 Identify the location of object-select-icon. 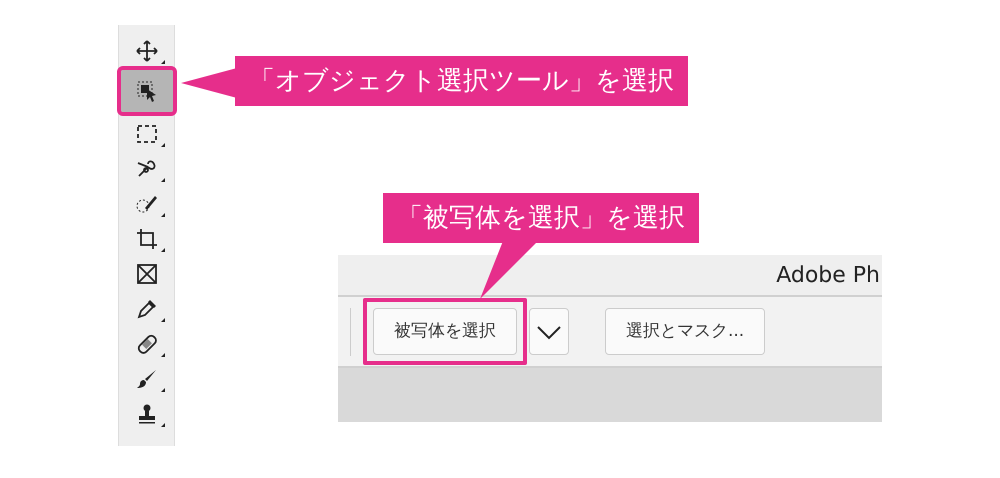
(146, 91).